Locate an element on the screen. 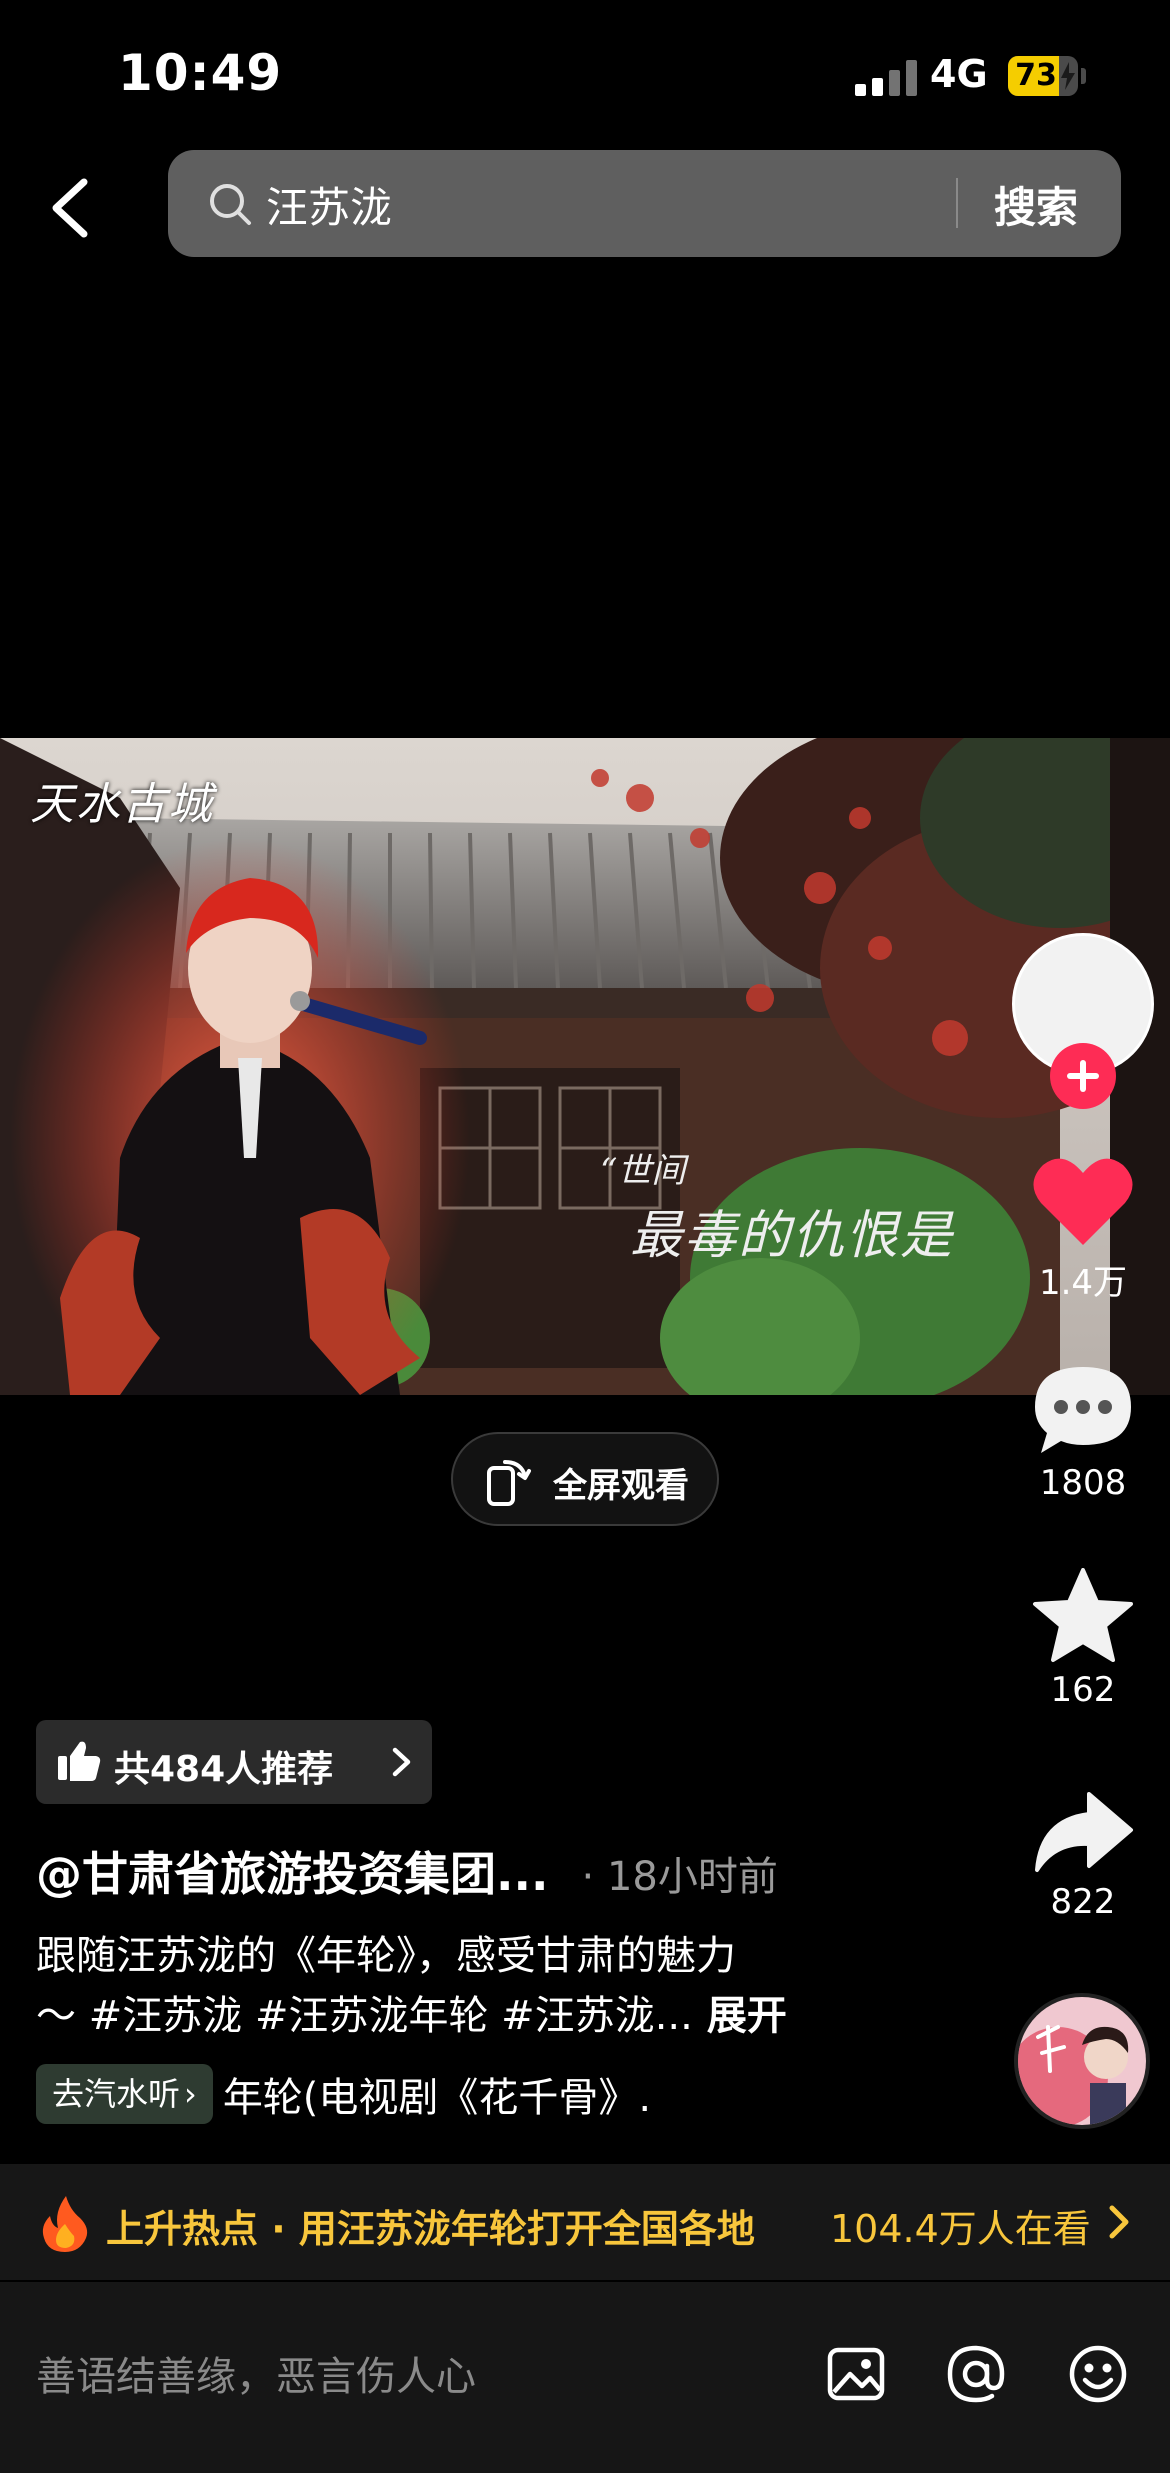  follow-button is located at coordinates (1083, 1076).